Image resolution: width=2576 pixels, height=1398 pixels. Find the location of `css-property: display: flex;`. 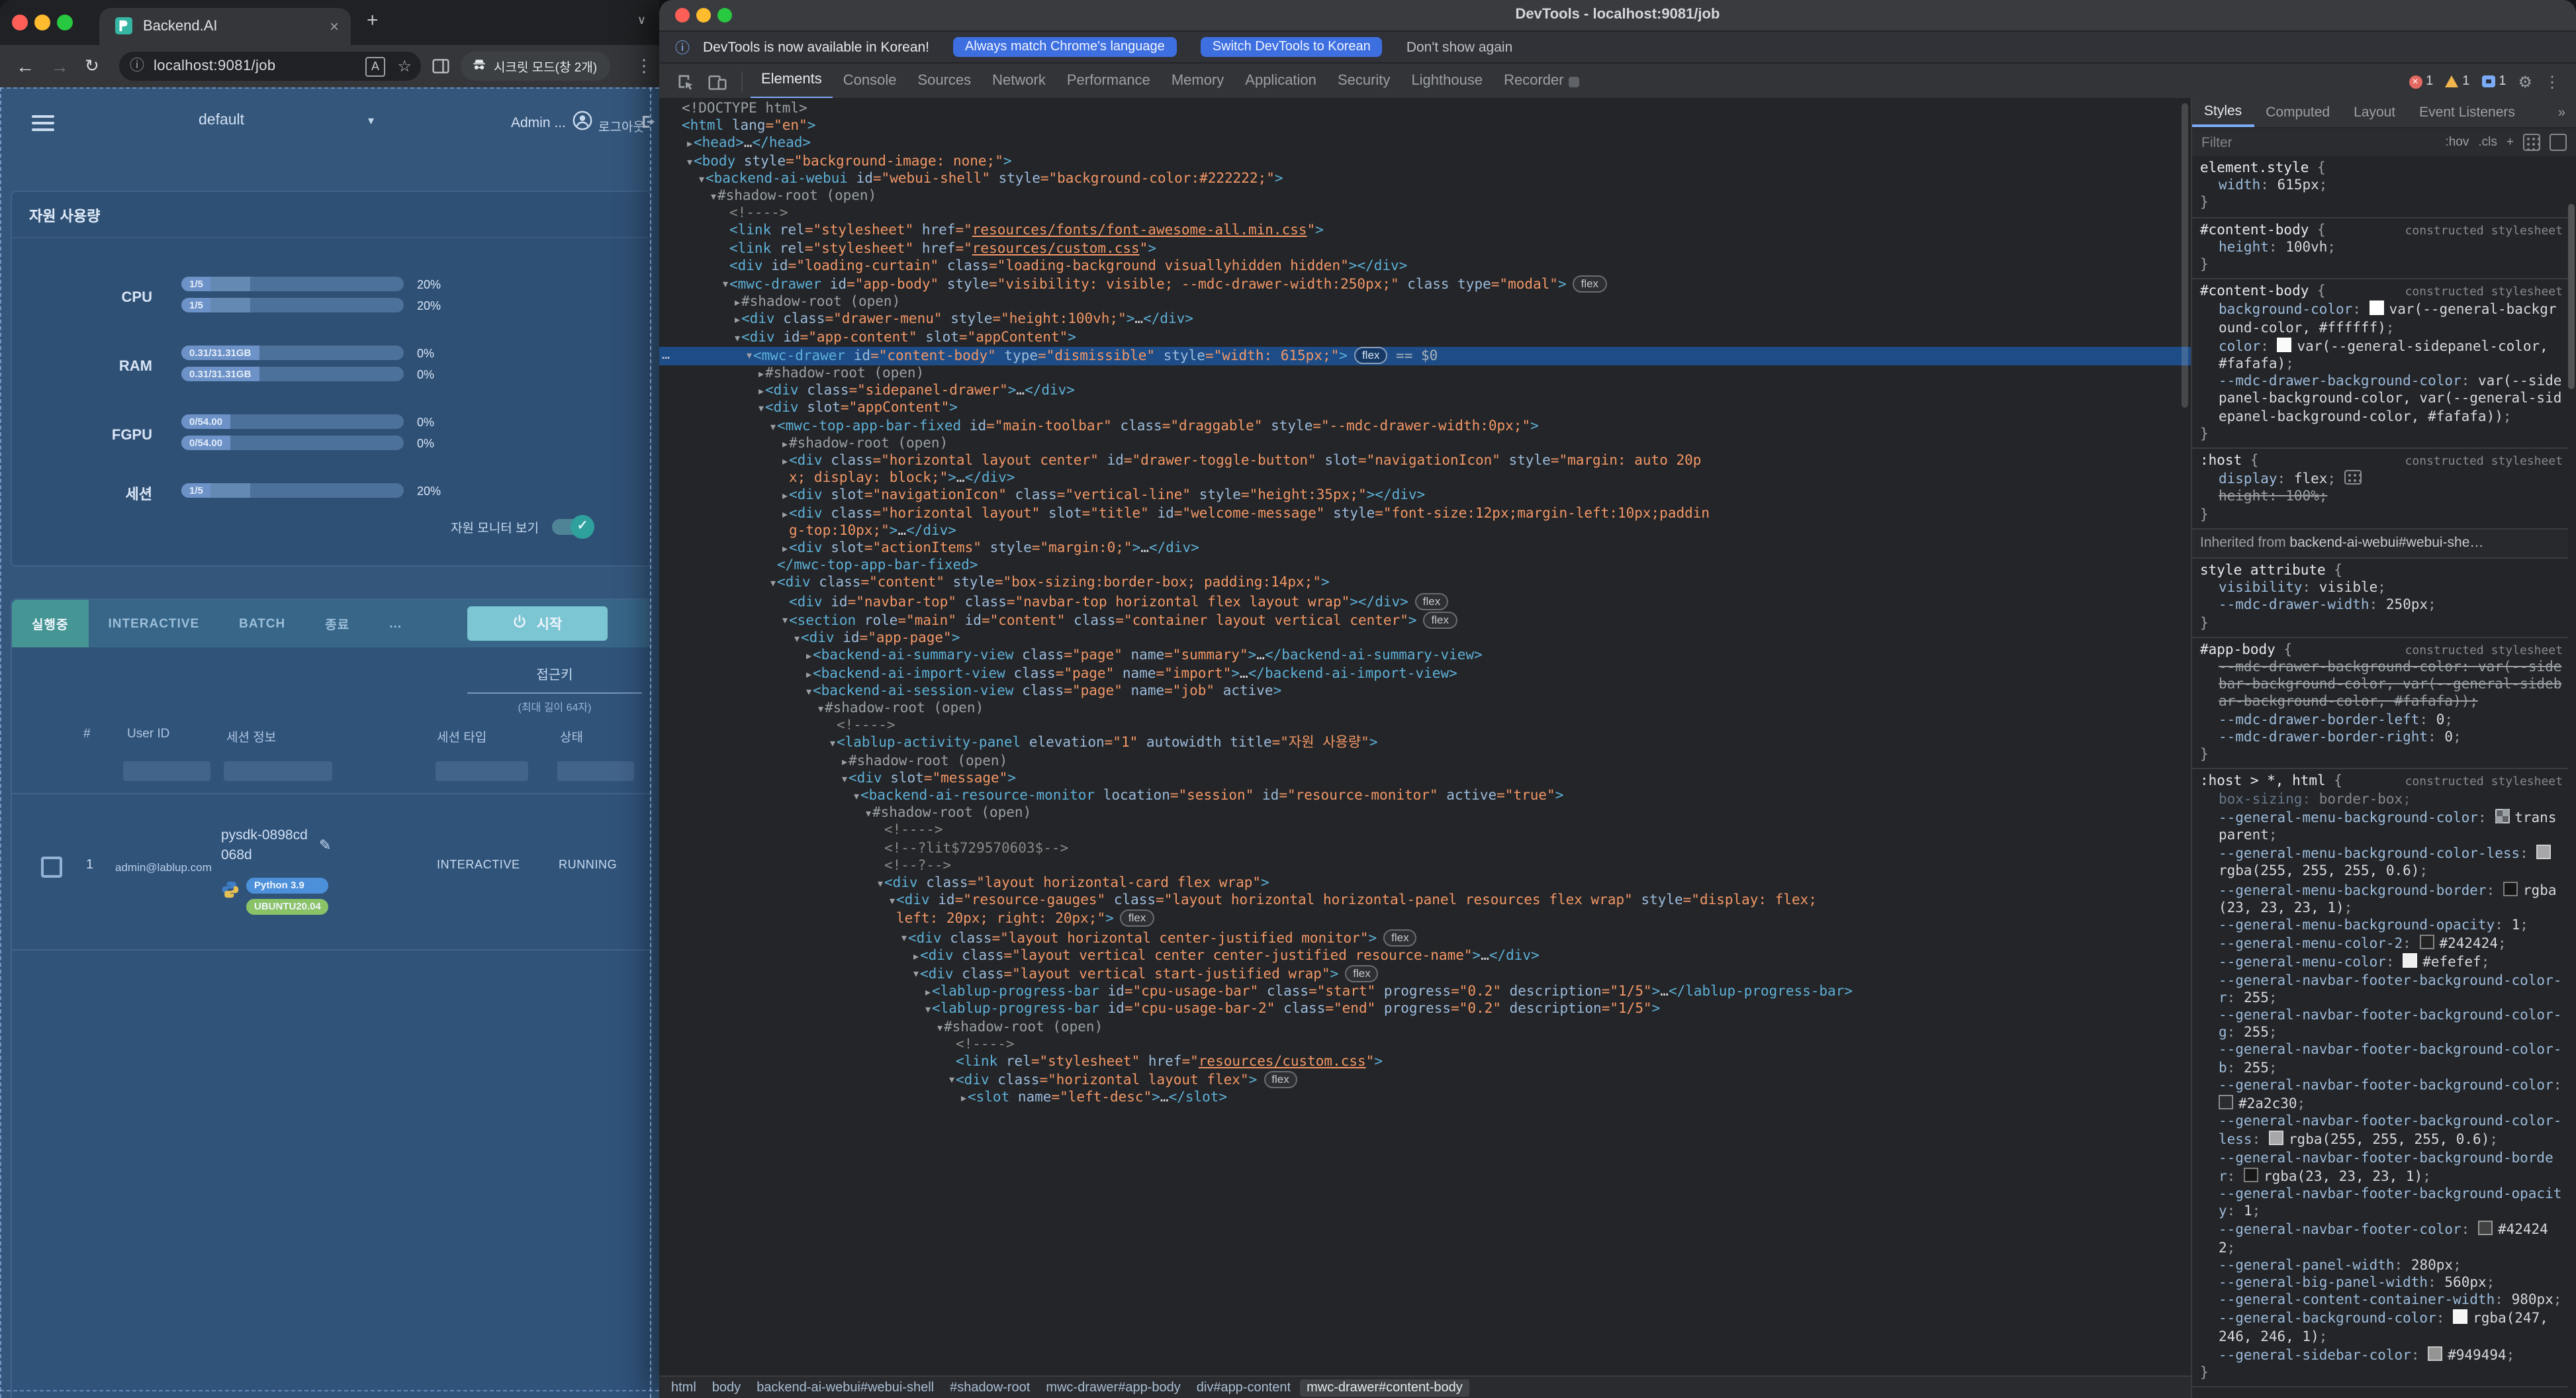

css-property: display: flex; is located at coordinates (2381, 480).